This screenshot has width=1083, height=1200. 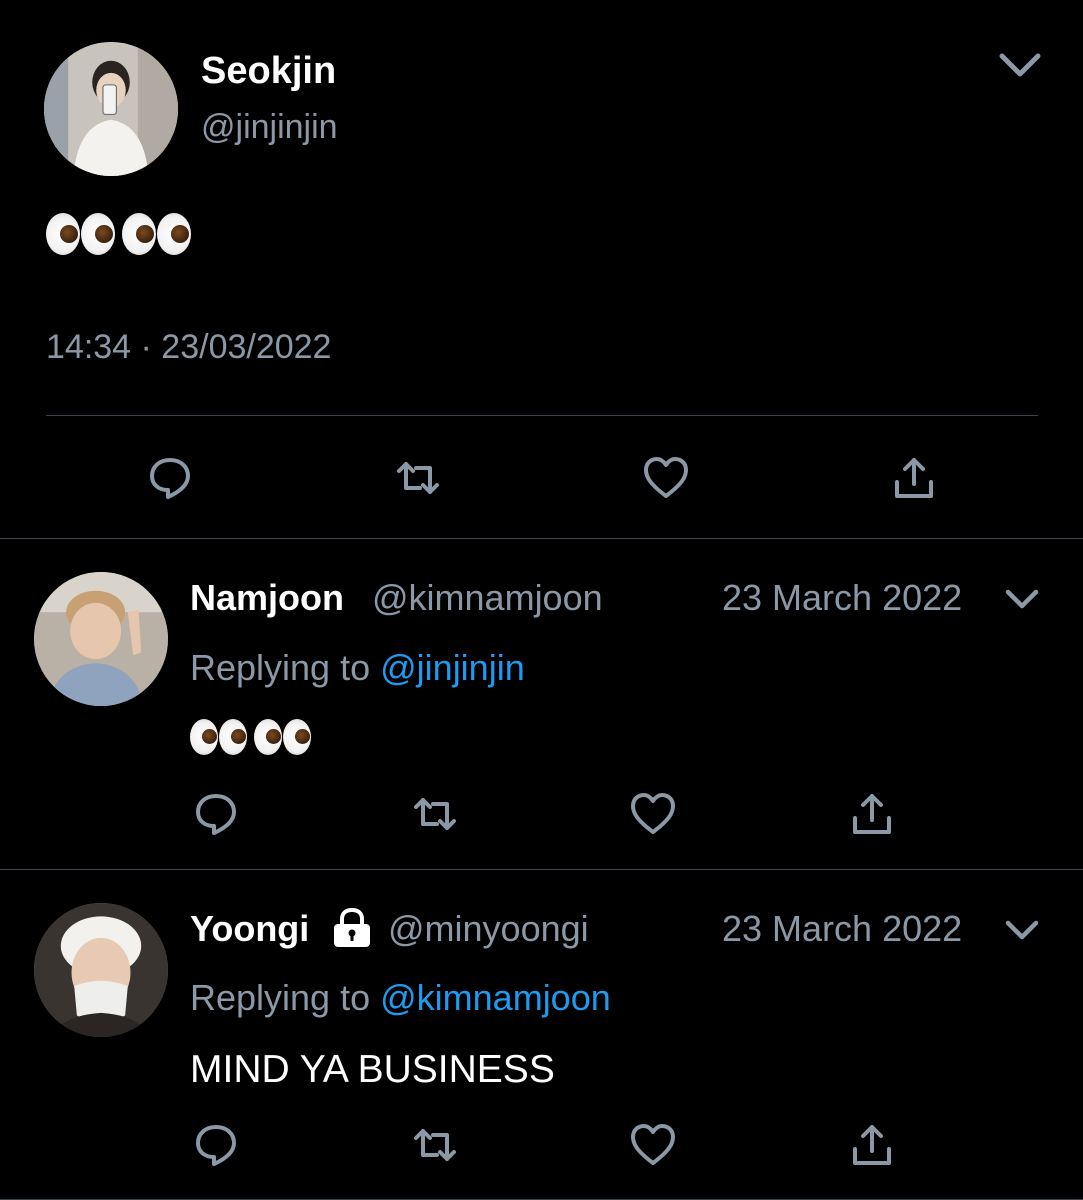 I want to click on author-name: Yoongi, so click(x=249, y=929).